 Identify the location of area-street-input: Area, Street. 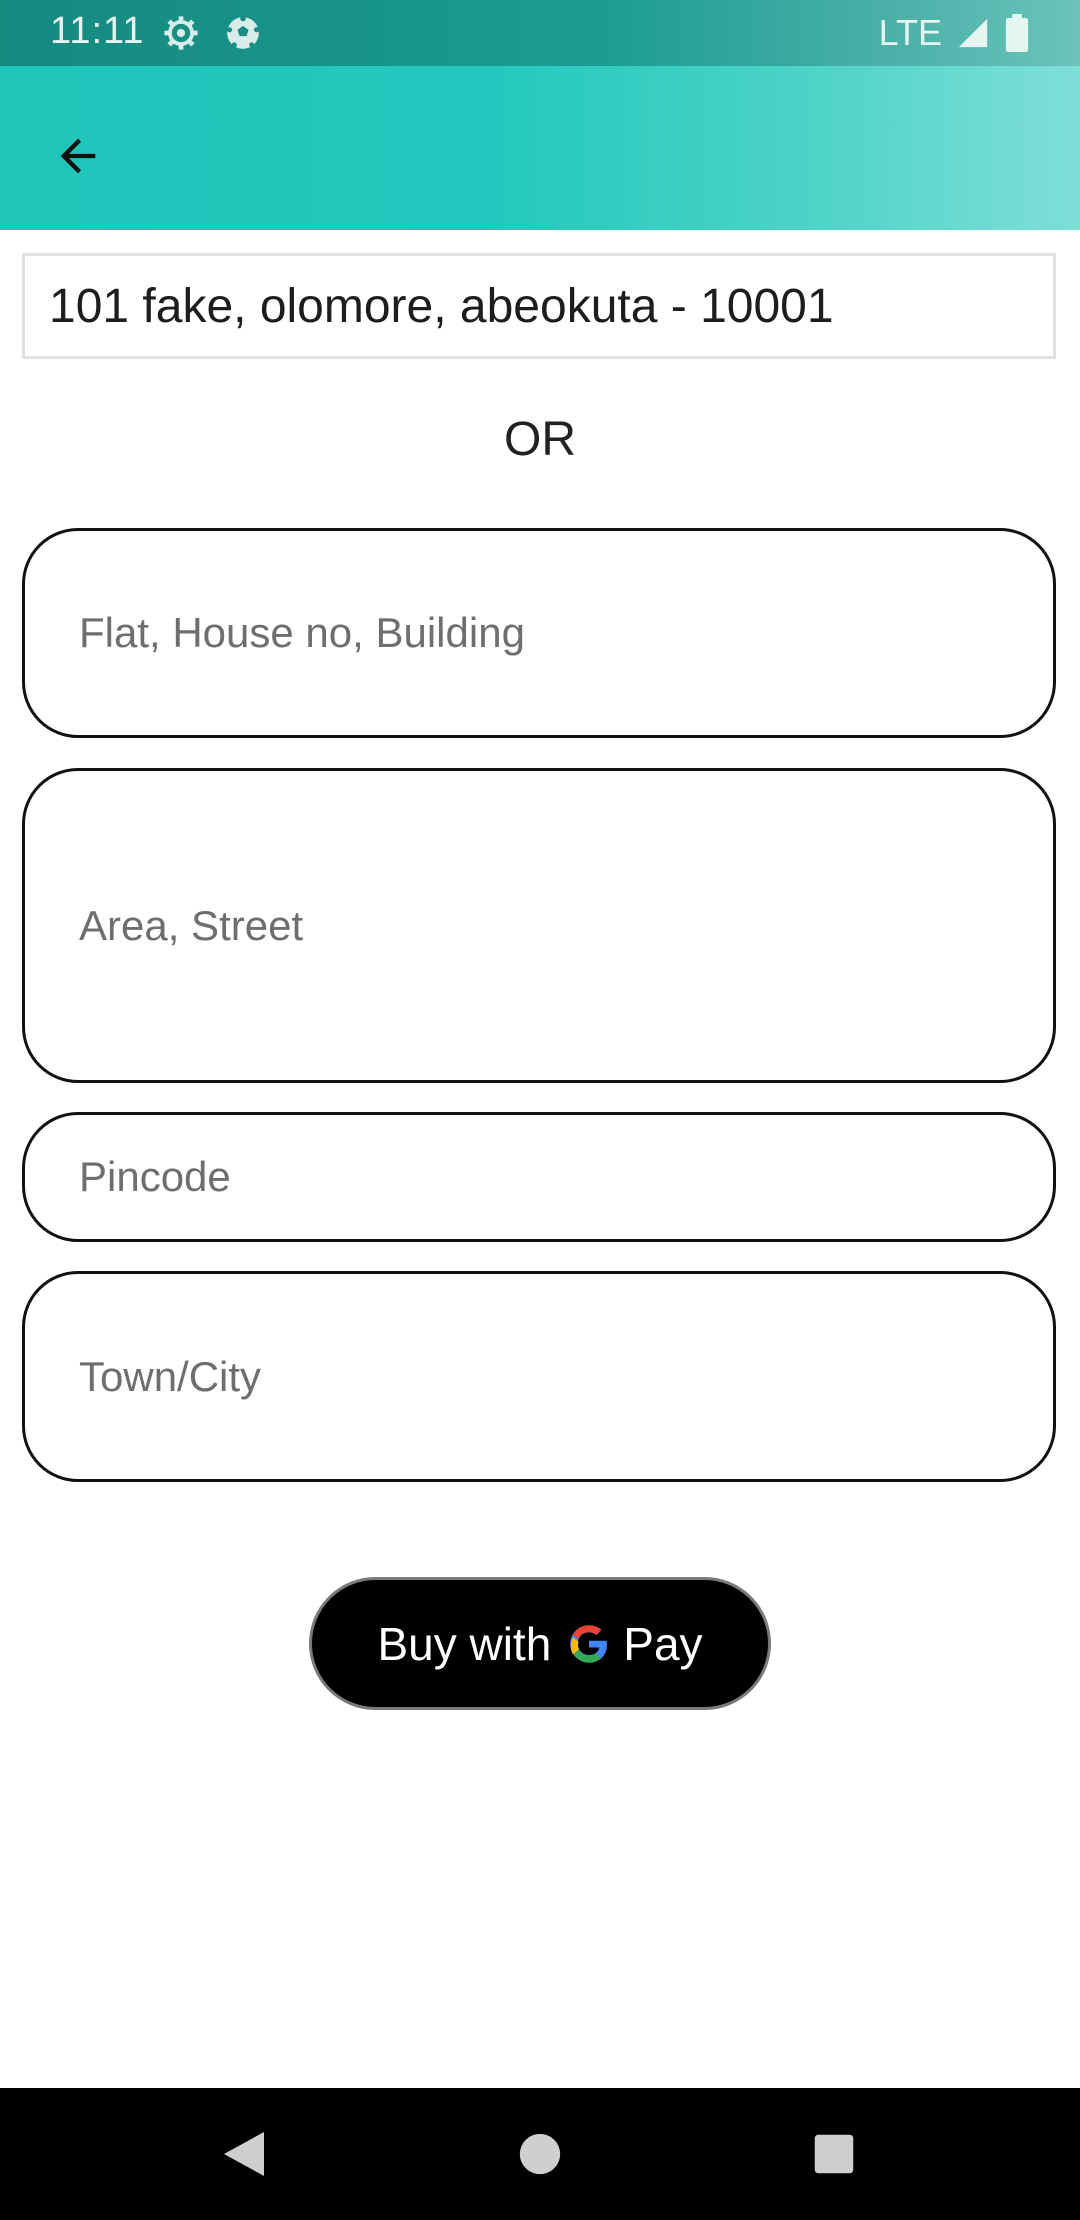
(539, 925).